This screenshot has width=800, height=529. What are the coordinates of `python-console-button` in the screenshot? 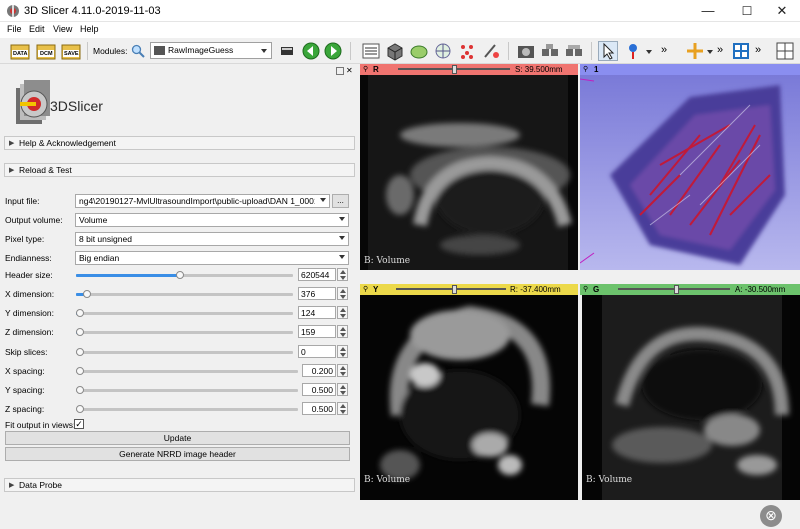 It's located at (574, 51).